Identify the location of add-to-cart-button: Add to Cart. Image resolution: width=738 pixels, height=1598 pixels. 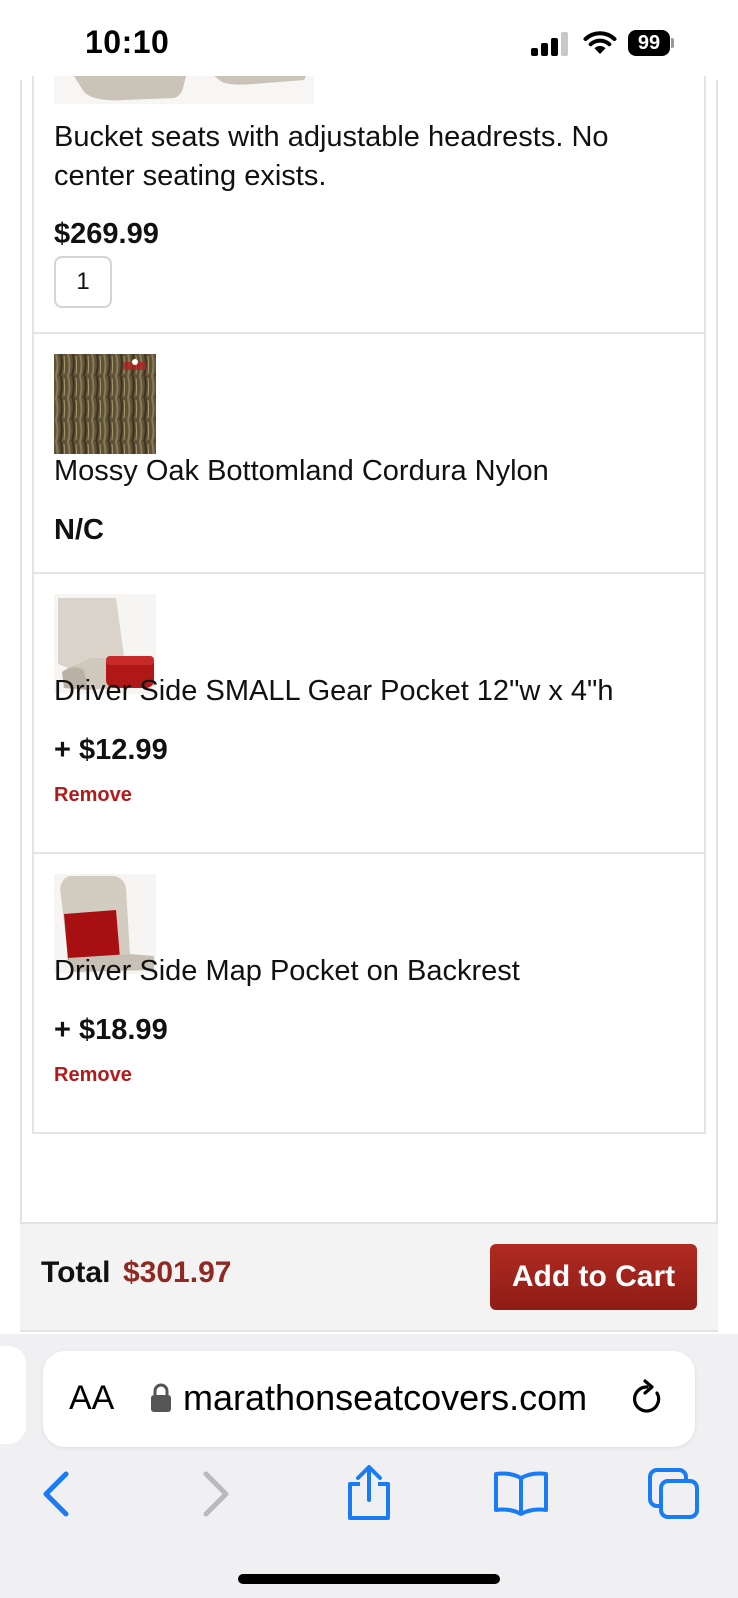
(593, 1277).